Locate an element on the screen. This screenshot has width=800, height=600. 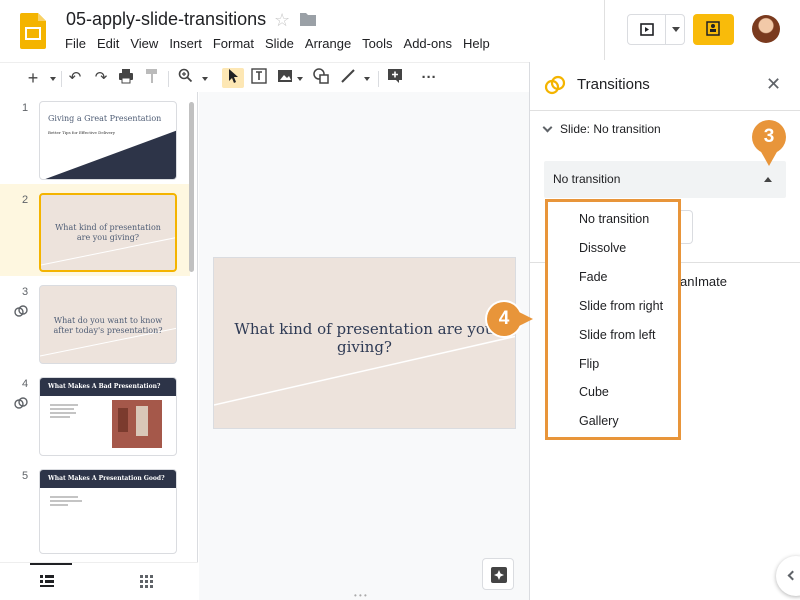
transition-option-dissolve: Dissolve is located at coordinates (613, 248).